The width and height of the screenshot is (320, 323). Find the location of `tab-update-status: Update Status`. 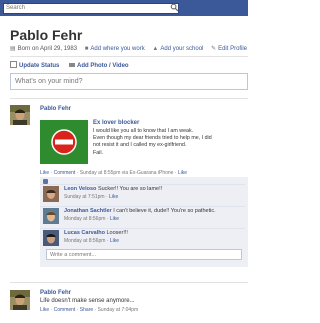

tab-update-status: Update Status is located at coordinates (34, 65).